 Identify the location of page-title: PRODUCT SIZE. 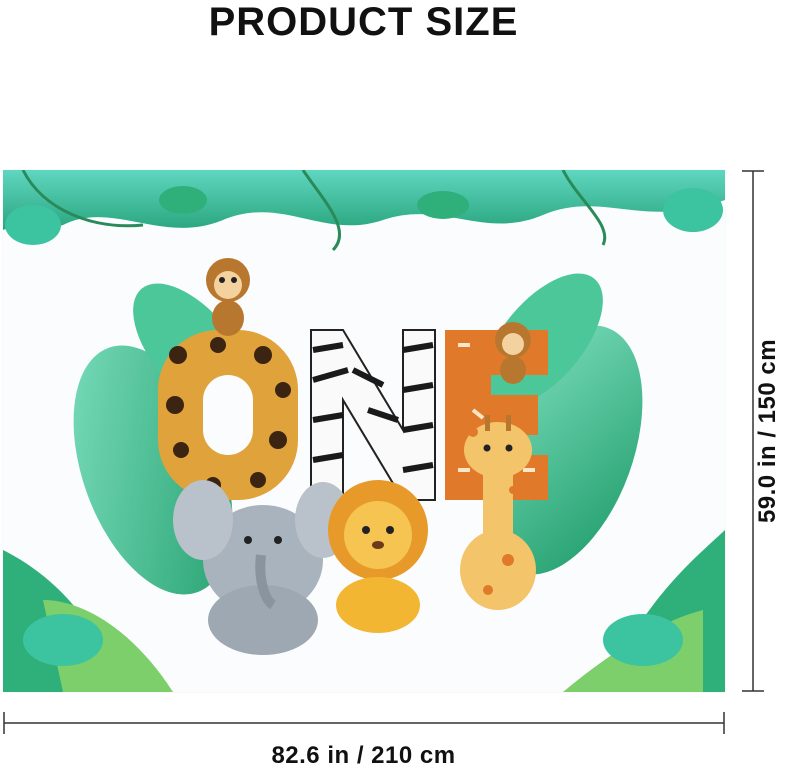
(363, 22).